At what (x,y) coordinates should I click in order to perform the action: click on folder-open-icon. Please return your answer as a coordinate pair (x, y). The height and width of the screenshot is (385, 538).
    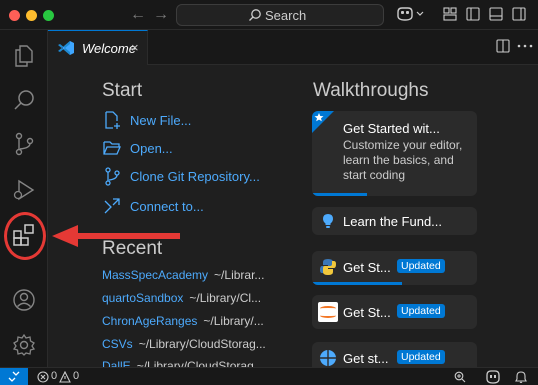
    Looking at the image, I should click on (112, 148).